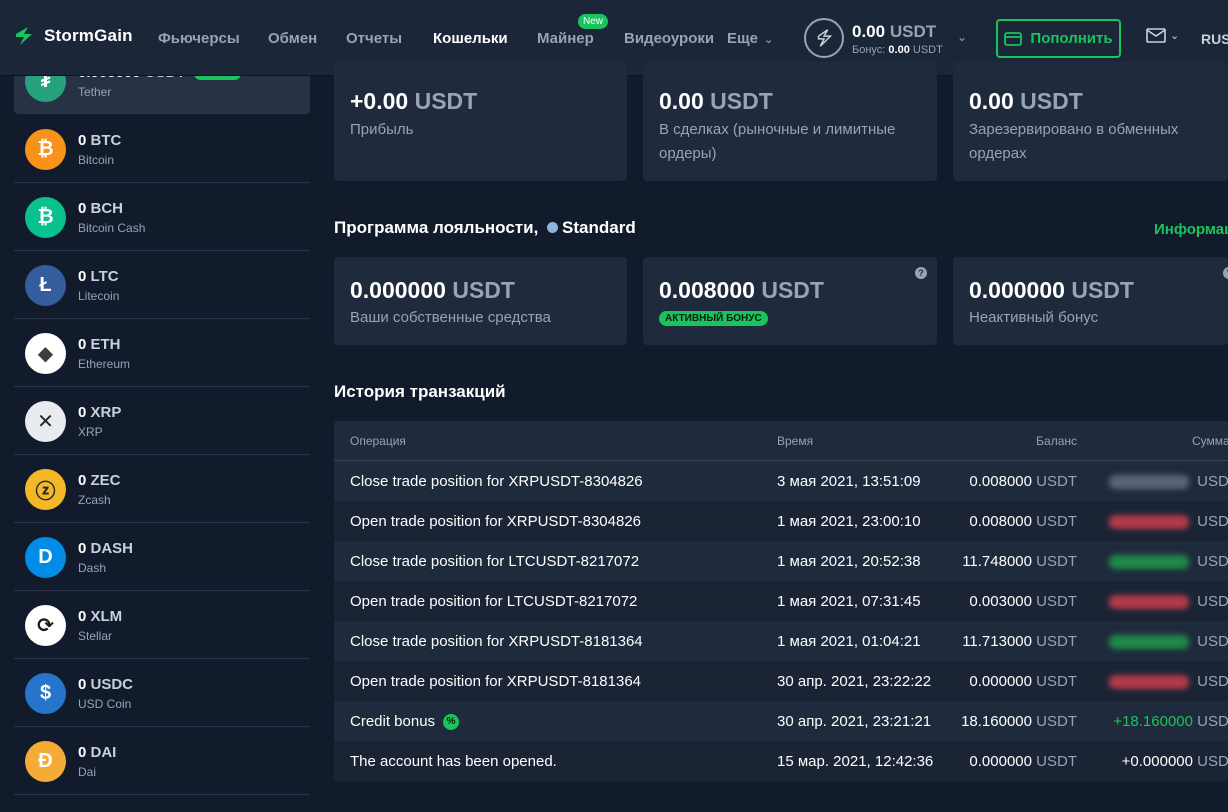 This screenshot has width=1228, height=812. What do you see at coordinates (162, 489) in the screenshot?
I see `wallet-item-zec: ⓩ 0 ZEC Zcash` at bounding box center [162, 489].